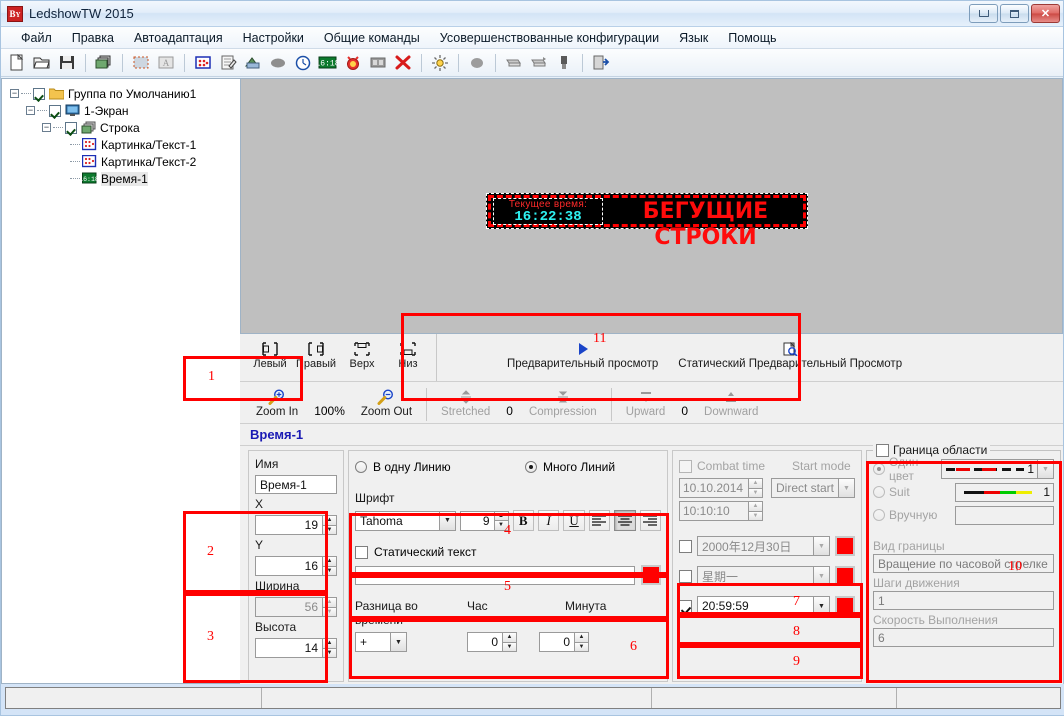 The image size is (1064, 716). I want to click on align-right-button: Правый, so click(316, 354).